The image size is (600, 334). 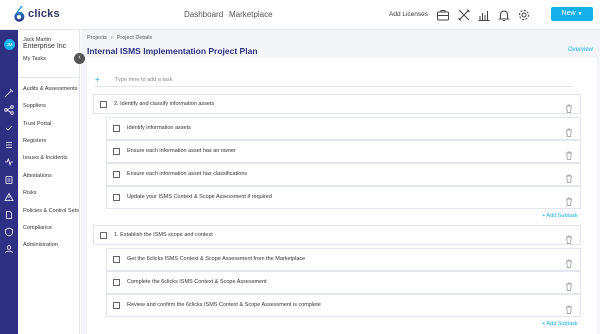 I want to click on breadcrumb: Projects › Project Details, so click(x=119, y=38).